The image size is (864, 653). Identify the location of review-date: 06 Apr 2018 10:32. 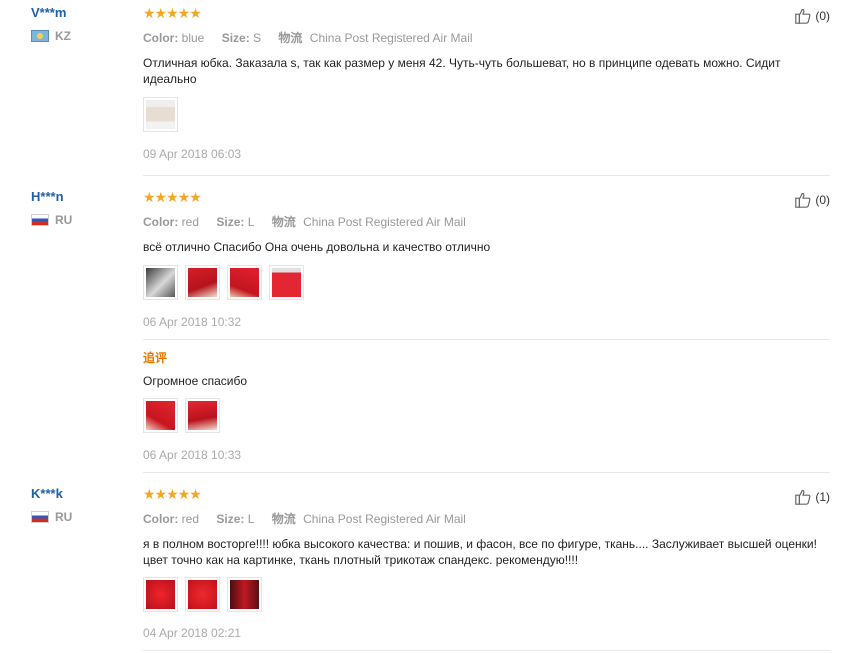
(192, 322).